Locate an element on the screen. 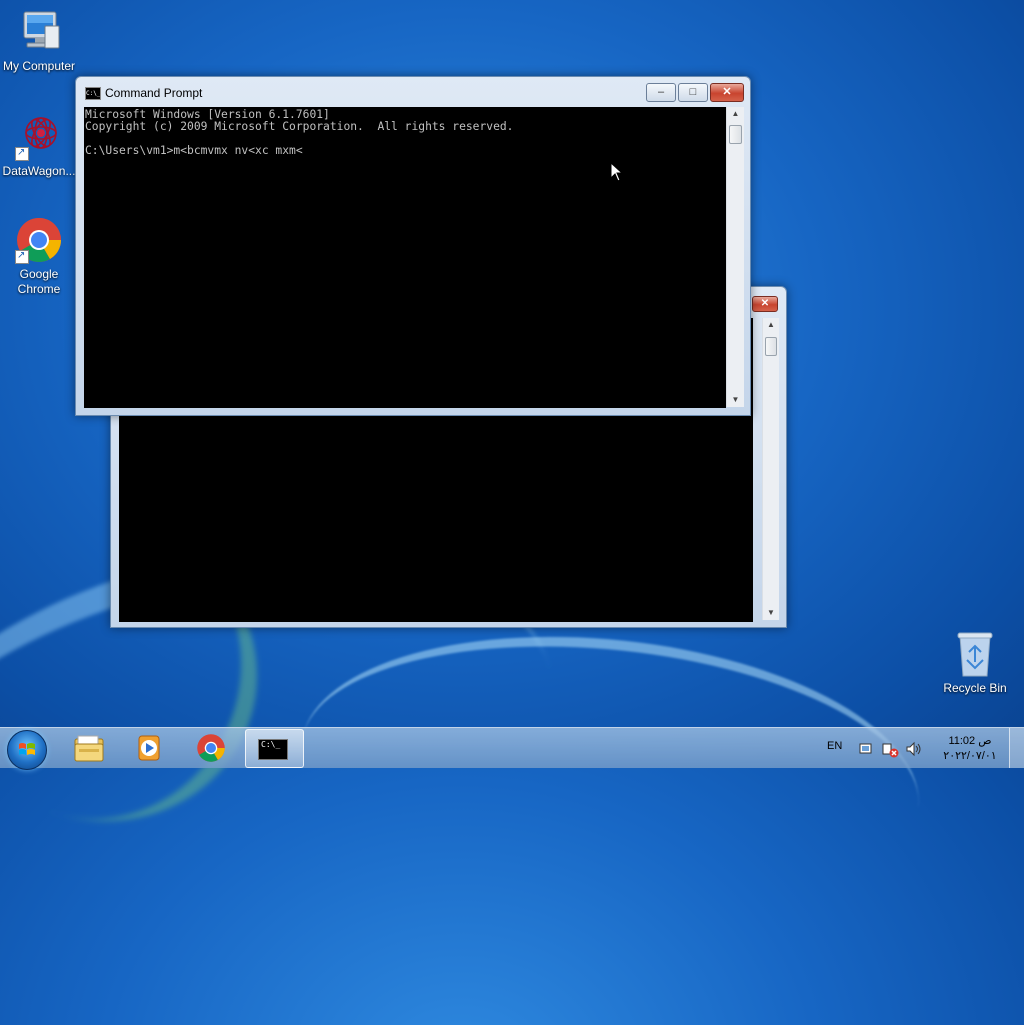 The image size is (1024, 1025). desktop-icon-label: Google Chrome is located at coordinates (39, 281).